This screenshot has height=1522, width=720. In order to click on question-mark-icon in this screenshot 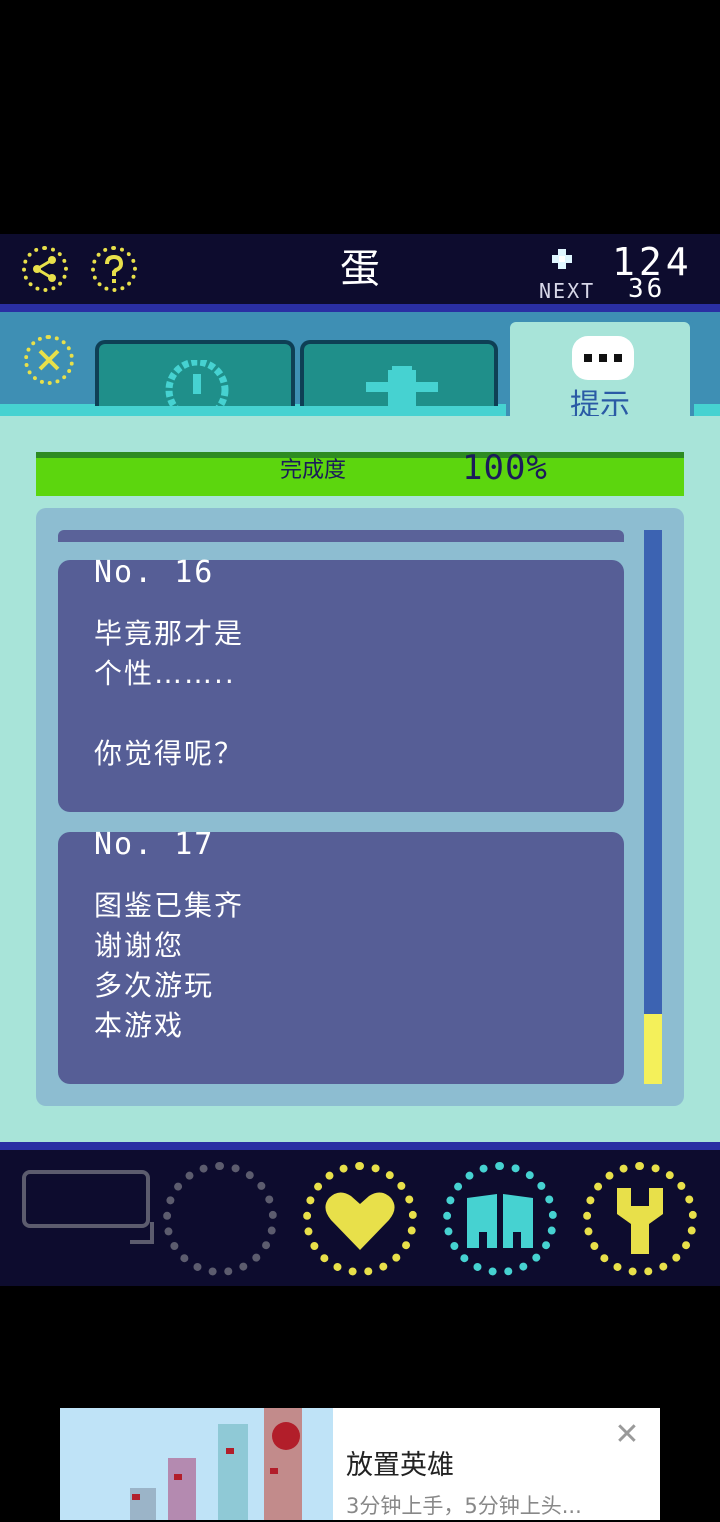, I will do `click(114, 268)`.